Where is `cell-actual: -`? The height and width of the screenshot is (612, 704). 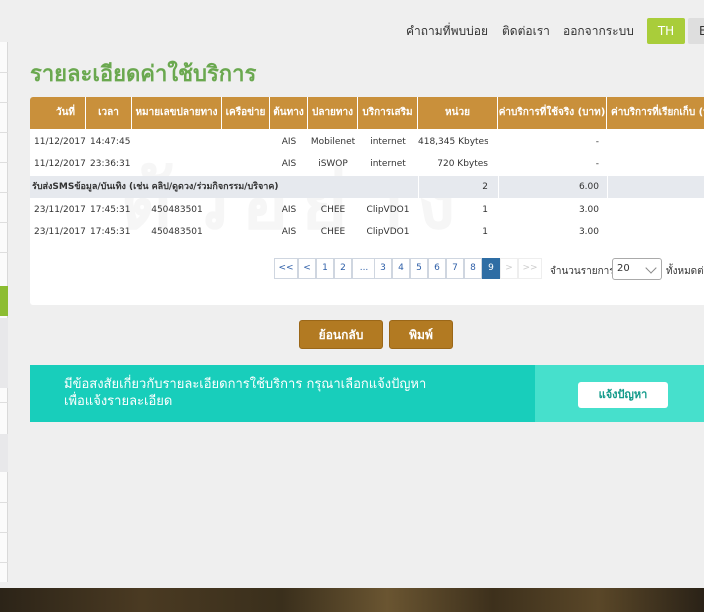 cell-actual: - is located at coordinates (597, 142).